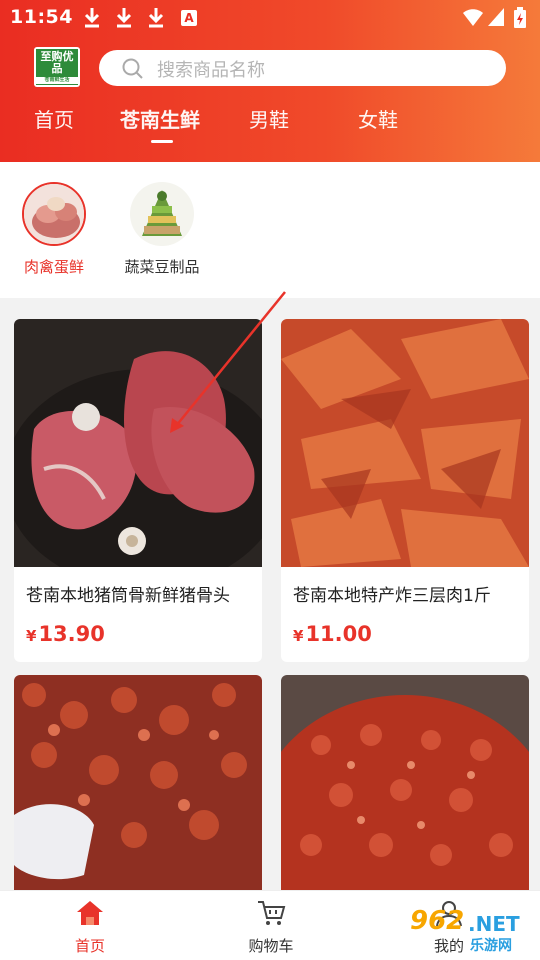  I want to click on app-notification-icon: A, so click(189, 18).